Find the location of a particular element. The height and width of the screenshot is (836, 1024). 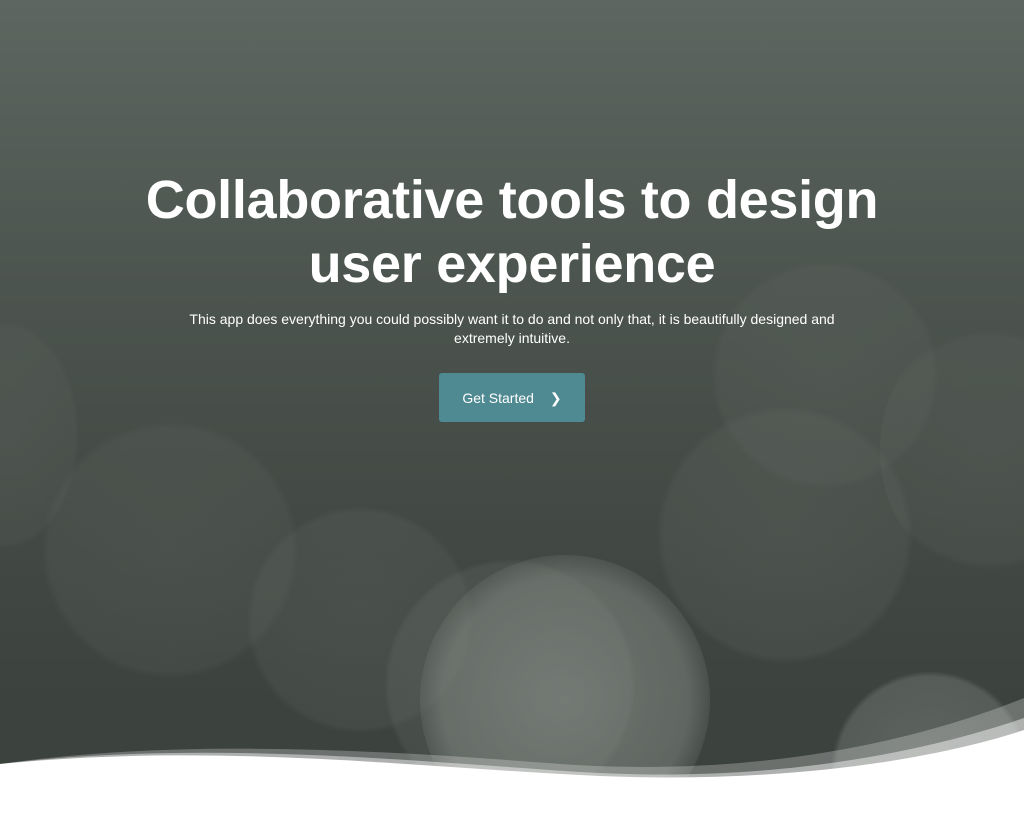

get-started-button: Get Started ❯ is located at coordinates (512, 397).